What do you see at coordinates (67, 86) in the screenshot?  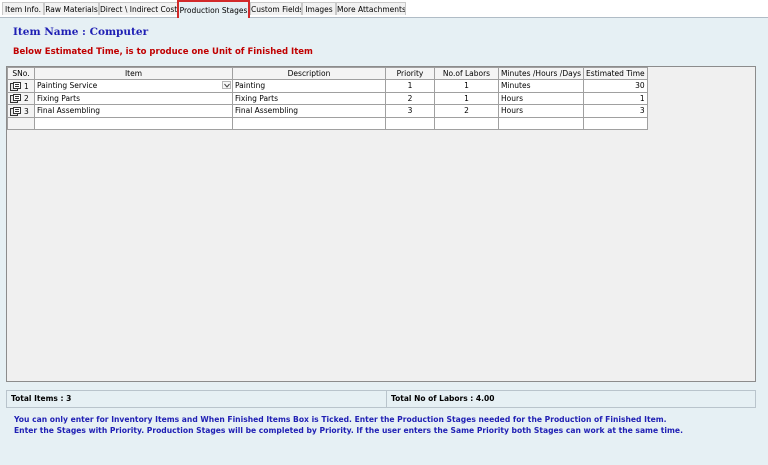 I see `item-value: Painting Service` at bounding box center [67, 86].